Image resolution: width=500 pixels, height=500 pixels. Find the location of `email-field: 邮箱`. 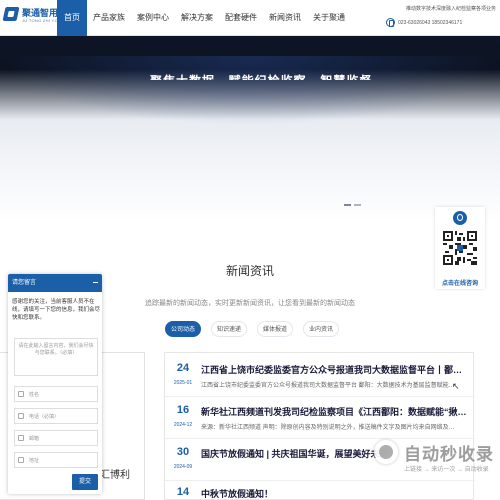

email-field: 邮箱 is located at coordinates (56, 438).